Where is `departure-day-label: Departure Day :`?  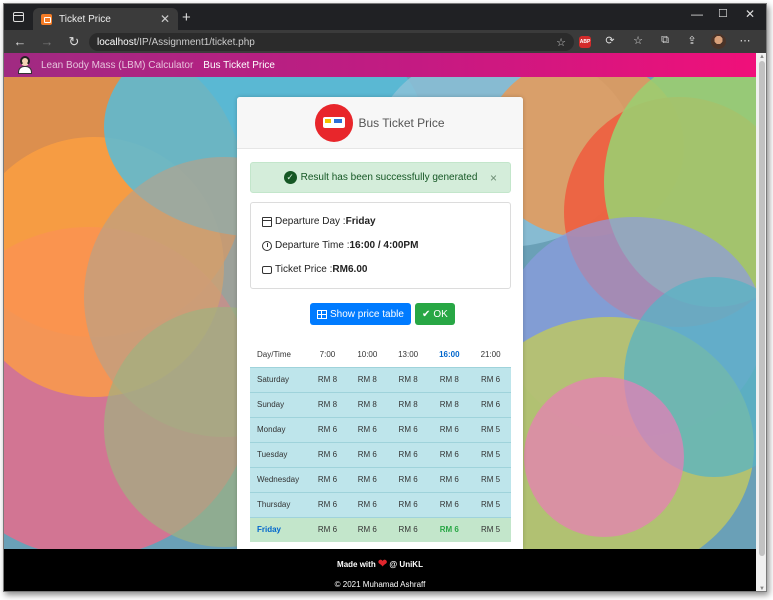
departure-day-label: Departure Day : is located at coordinates (310, 221).